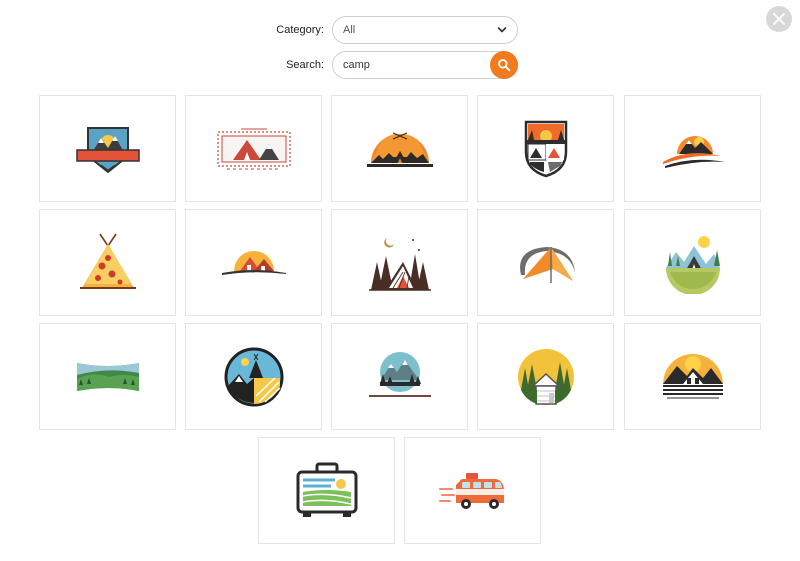 This screenshot has height=561, width=800. I want to click on camp-shield-logo, so click(545, 148).